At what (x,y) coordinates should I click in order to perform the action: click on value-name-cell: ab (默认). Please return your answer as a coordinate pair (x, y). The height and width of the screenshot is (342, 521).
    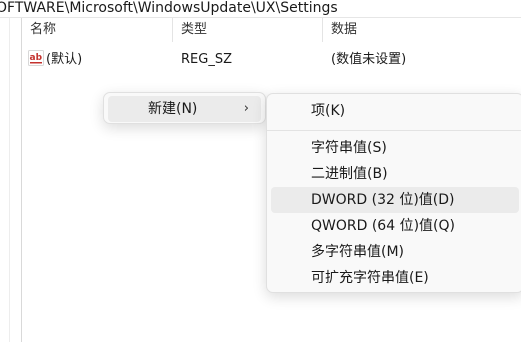
    Looking at the image, I should click on (55, 60).